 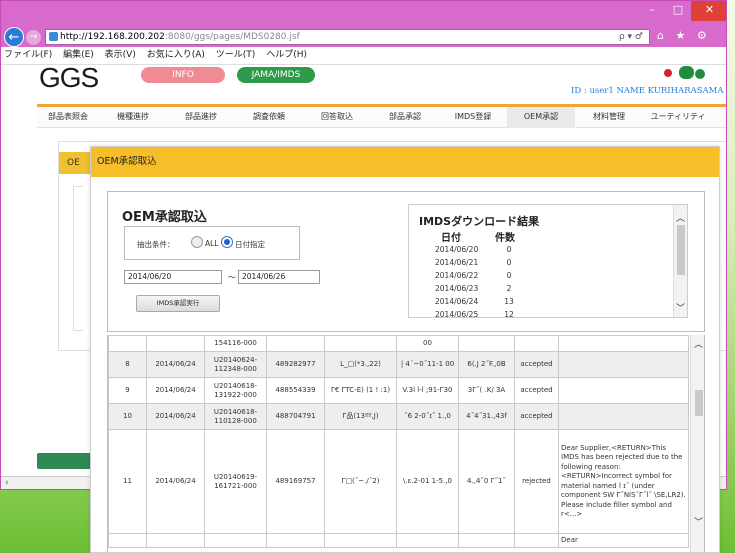 What do you see at coordinates (67, 461) in the screenshot?
I see `background-green-button` at bounding box center [67, 461].